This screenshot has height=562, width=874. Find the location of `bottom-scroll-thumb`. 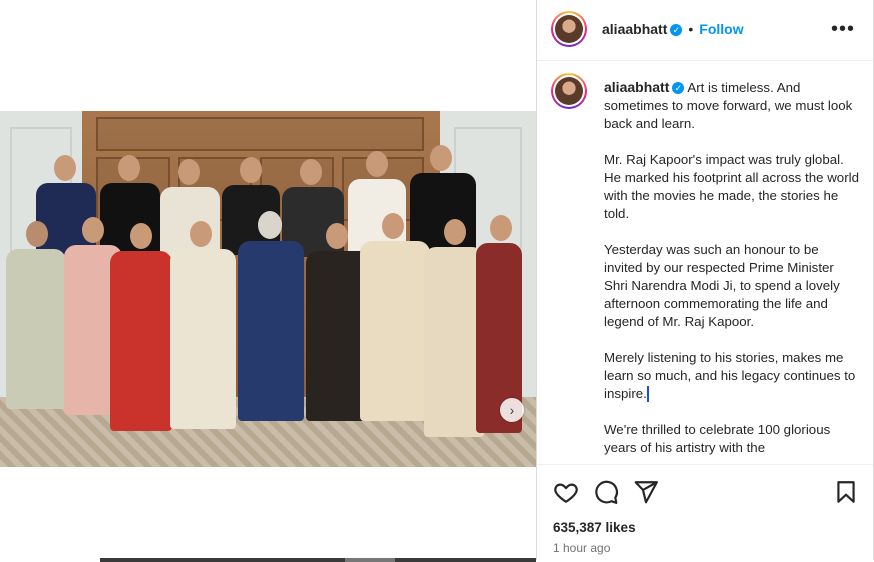

bottom-scroll-thumb is located at coordinates (370, 560).